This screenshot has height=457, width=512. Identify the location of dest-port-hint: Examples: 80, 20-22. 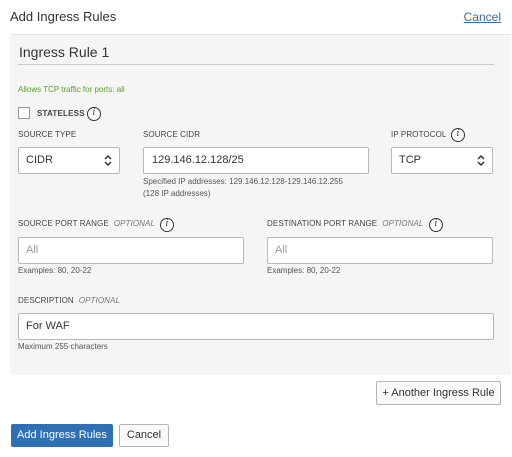
(304, 270).